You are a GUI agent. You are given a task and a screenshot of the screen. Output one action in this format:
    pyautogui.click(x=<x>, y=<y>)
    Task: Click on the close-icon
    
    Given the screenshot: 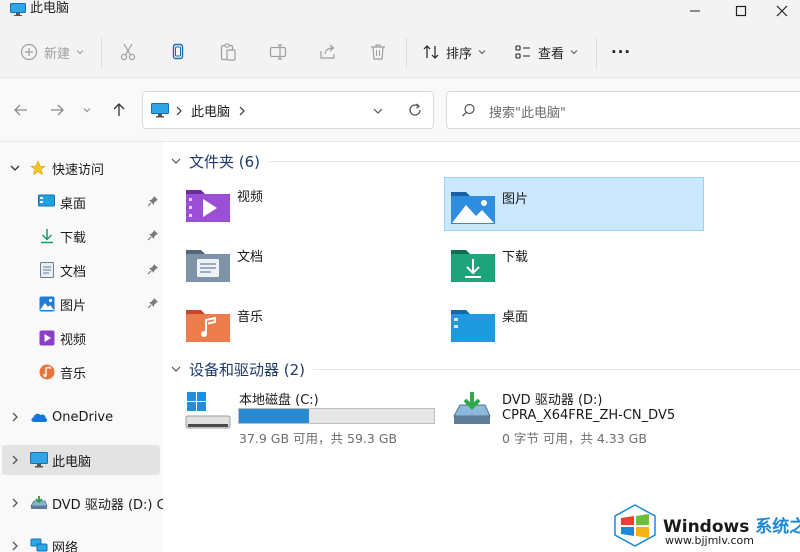 What is the action you would take?
    pyautogui.click(x=782, y=11)
    